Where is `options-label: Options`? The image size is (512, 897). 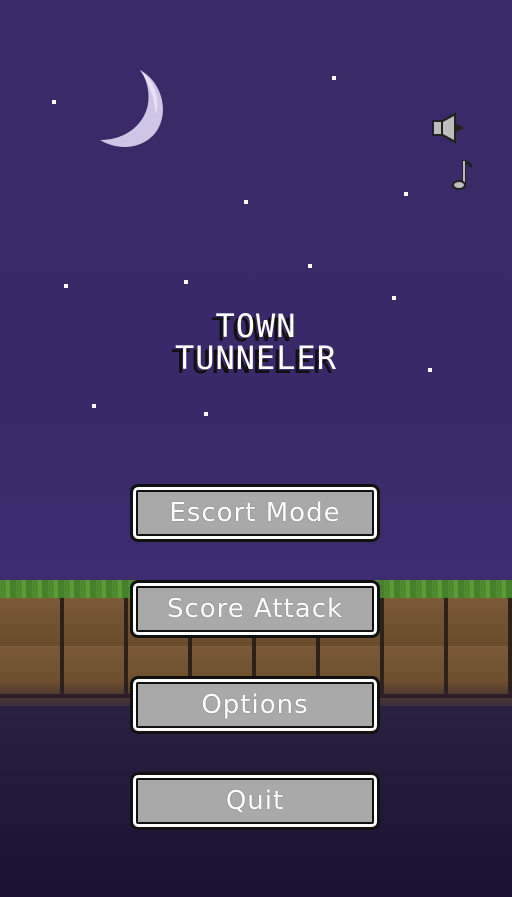 options-label: Options is located at coordinates (255, 705).